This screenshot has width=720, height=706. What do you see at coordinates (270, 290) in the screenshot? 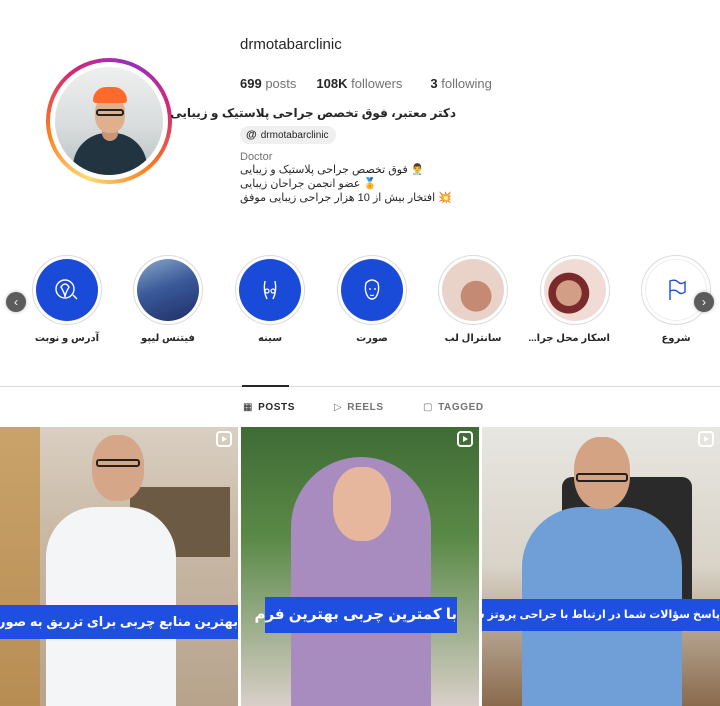
I see `body-outline-icon` at bounding box center [270, 290].